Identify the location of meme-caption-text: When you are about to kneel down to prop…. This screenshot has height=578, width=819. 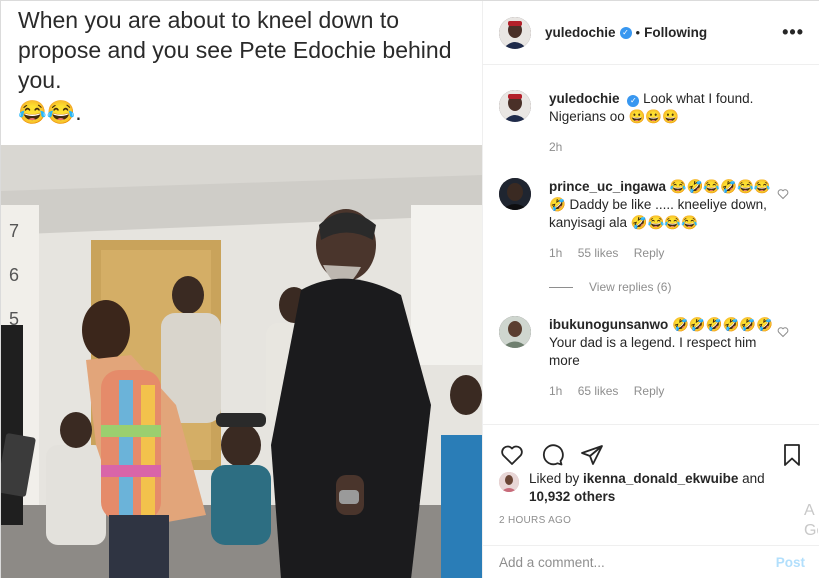
(235, 50).